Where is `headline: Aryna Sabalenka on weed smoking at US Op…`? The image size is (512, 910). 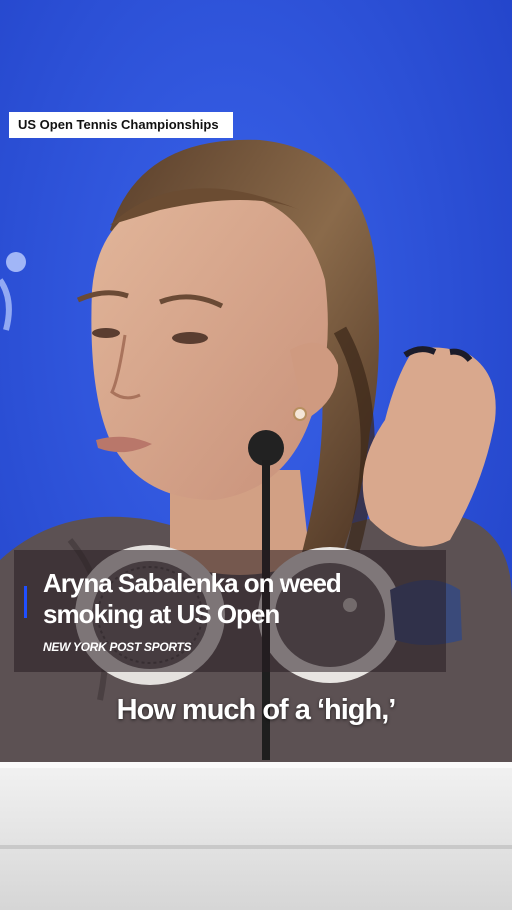 headline: Aryna Sabalenka on weed smoking at US Op… is located at coordinates (243, 599).